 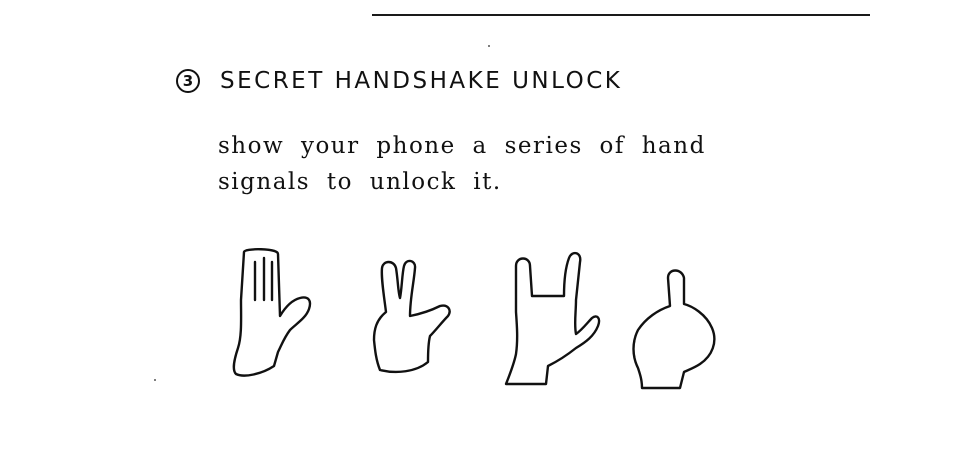 I want to click on peace-sign-hand-icon, so click(x=411, y=316).